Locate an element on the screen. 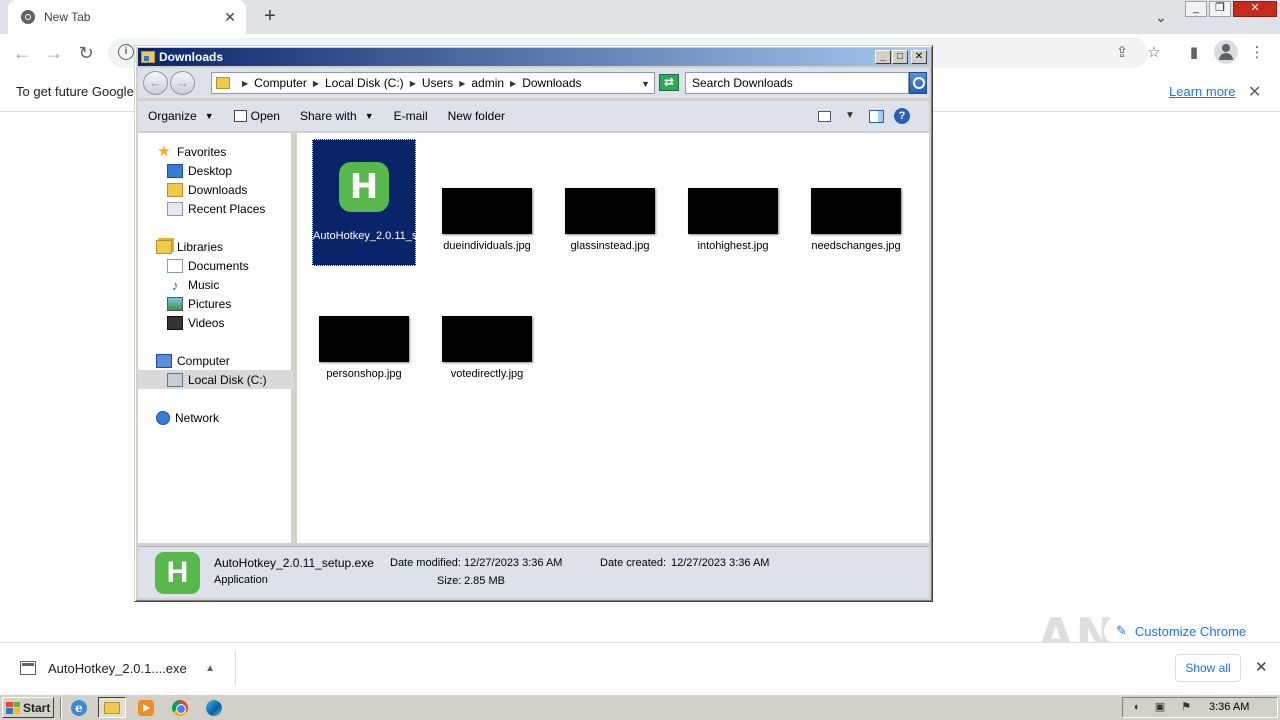 This screenshot has height=720, width=1280. reload-icon: ↻ is located at coordinates (86, 54).